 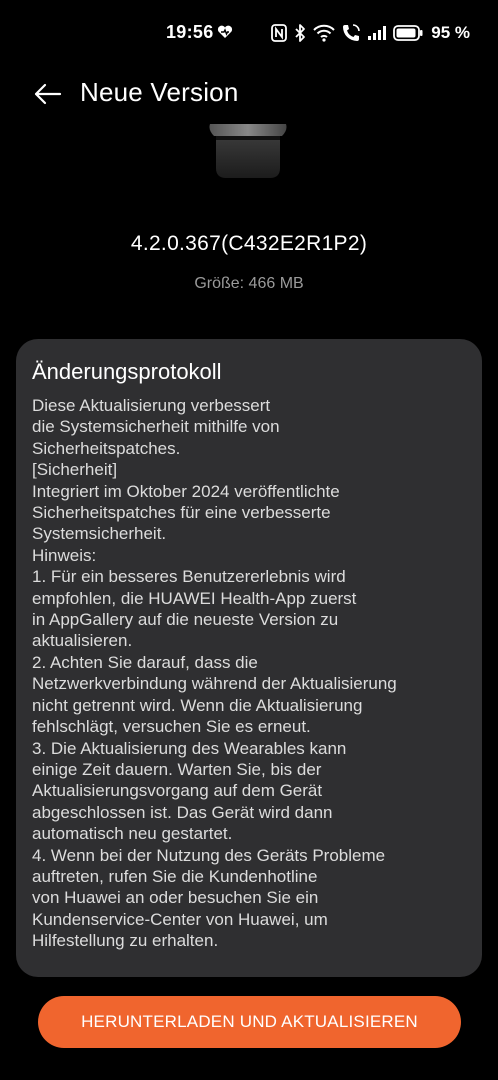 What do you see at coordinates (99, 534) in the screenshot?
I see `changelog-line: Systemsicherheit.` at bounding box center [99, 534].